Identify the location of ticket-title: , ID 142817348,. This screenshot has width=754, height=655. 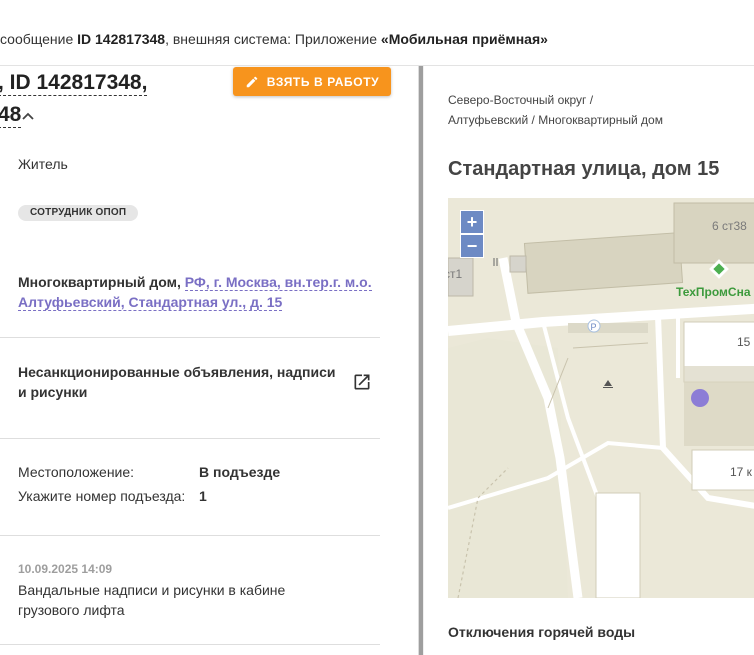
(74, 83).